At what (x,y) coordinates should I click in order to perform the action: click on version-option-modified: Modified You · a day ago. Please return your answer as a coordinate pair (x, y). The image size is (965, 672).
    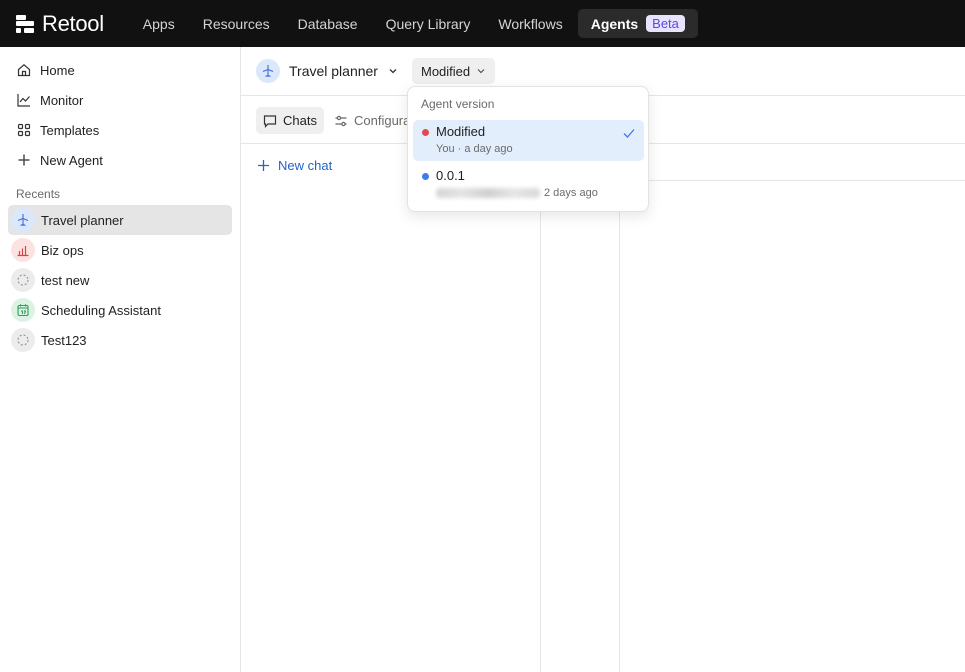
    Looking at the image, I should click on (528, 140).